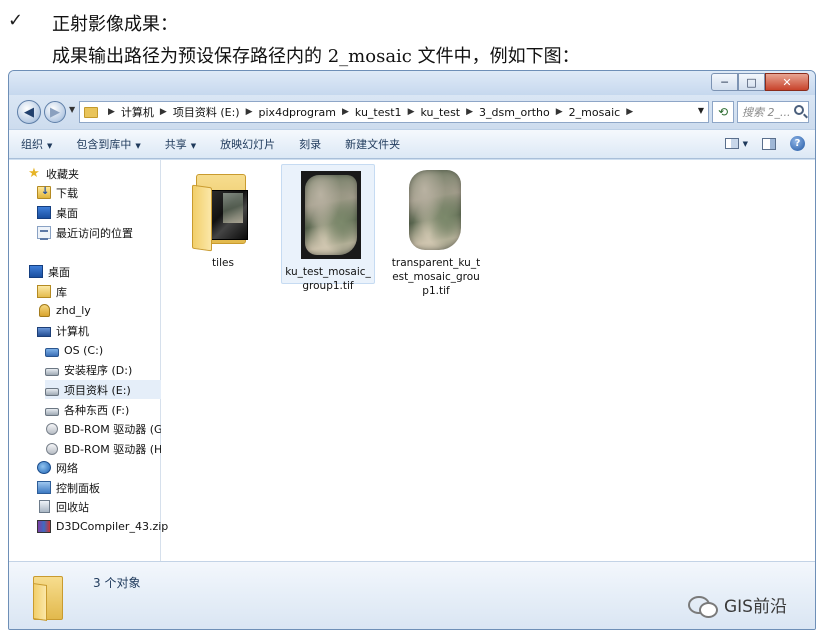 Image resolution: width=825 pixels, height=640 pixels. What do you see at coordinates (514, 112) in the screenshot?
I see `breadcrumb-3-dsm-ortho: 3_dsm_ortho` at bounding box center [514, 112].